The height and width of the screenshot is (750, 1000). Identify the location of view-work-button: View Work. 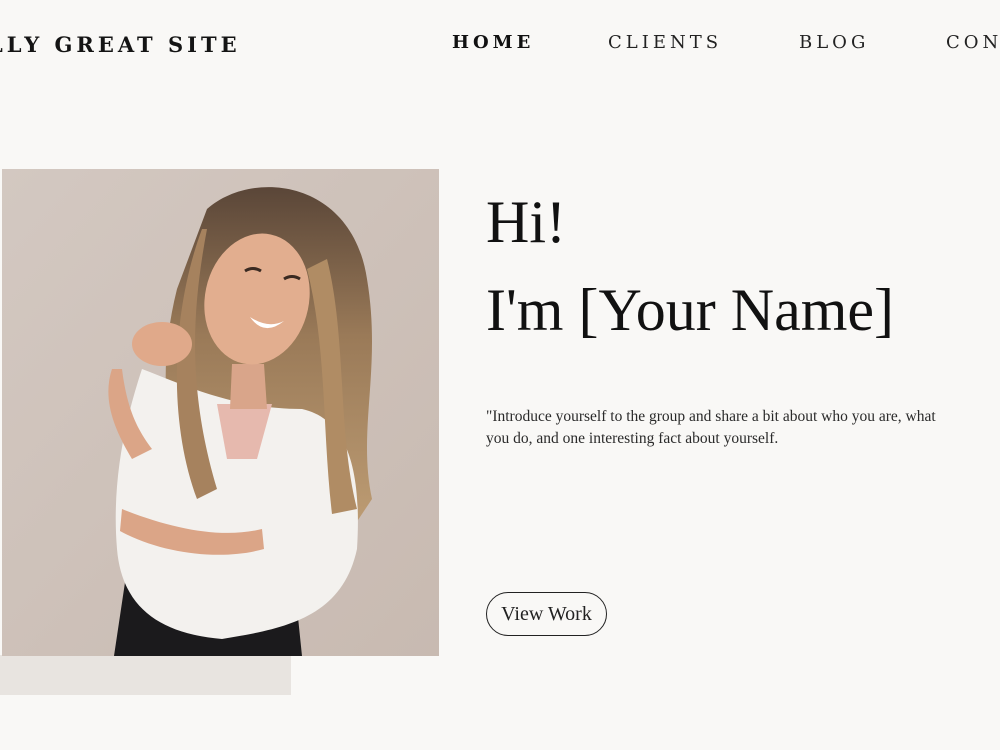
(546, 614).